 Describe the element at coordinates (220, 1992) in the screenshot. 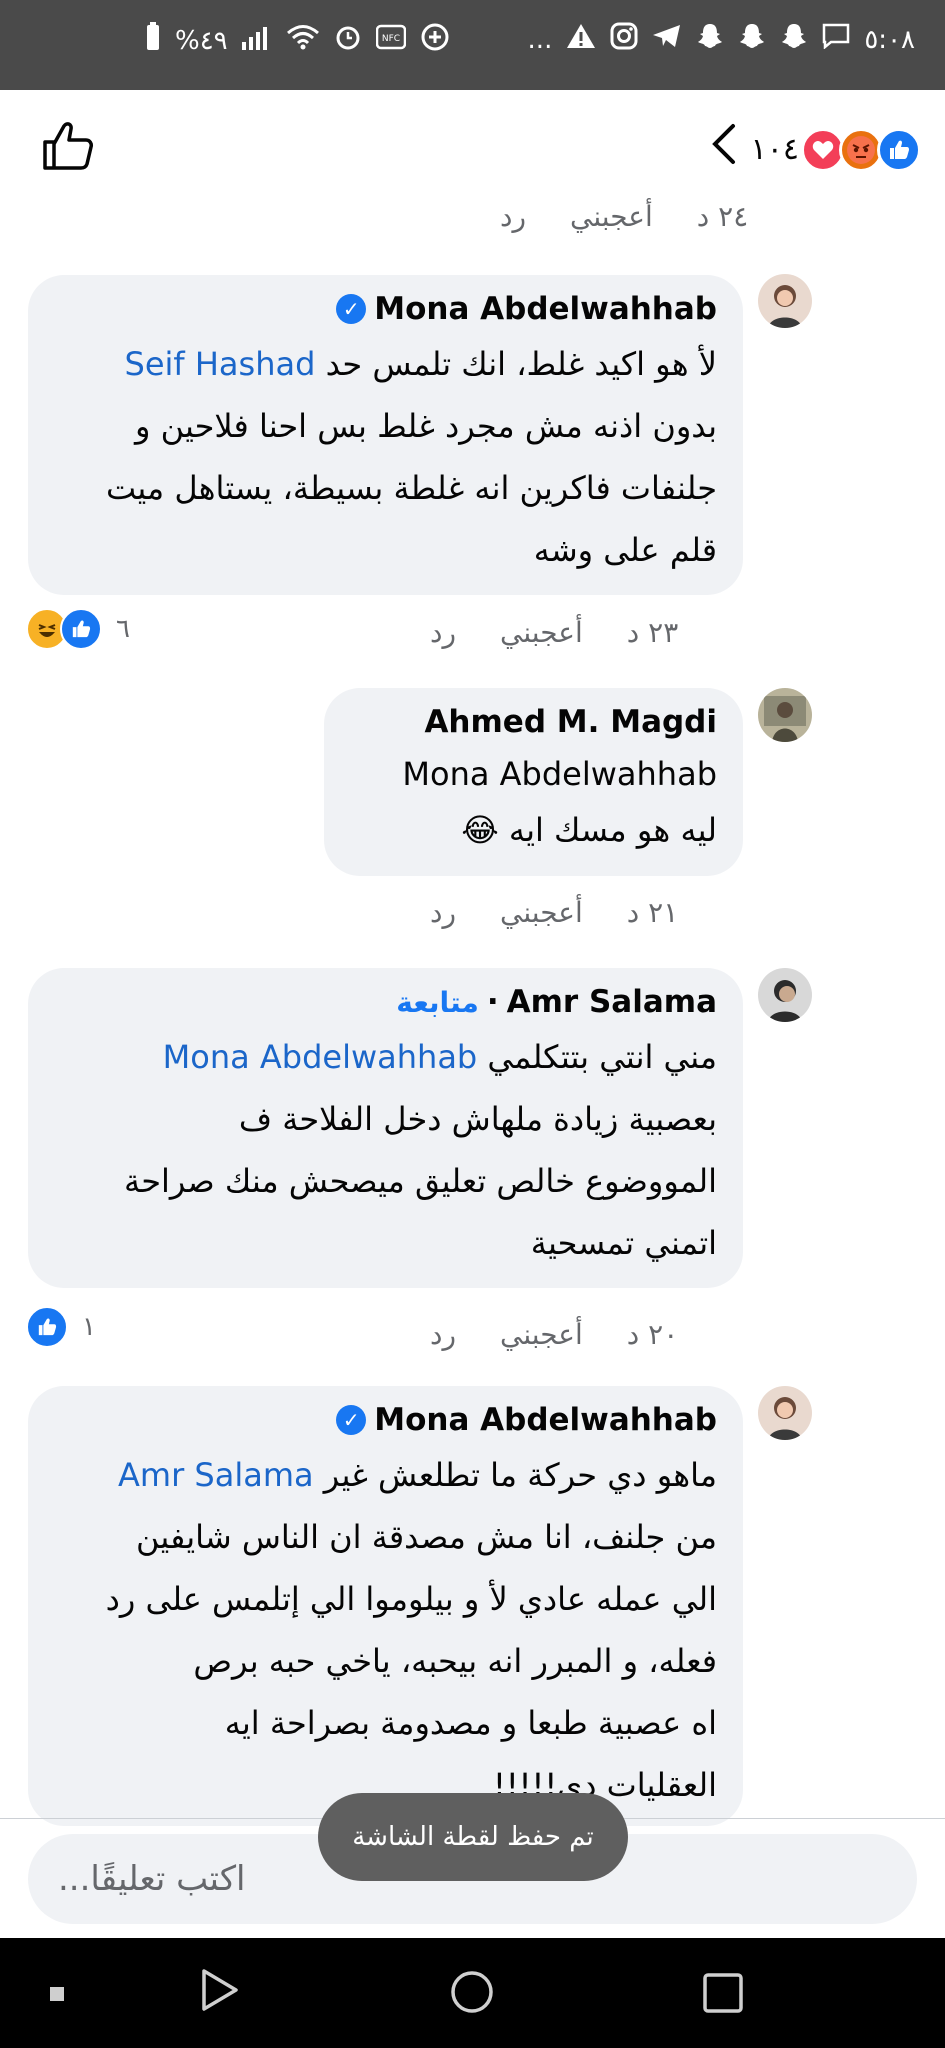

I see `back-icon` at that location.